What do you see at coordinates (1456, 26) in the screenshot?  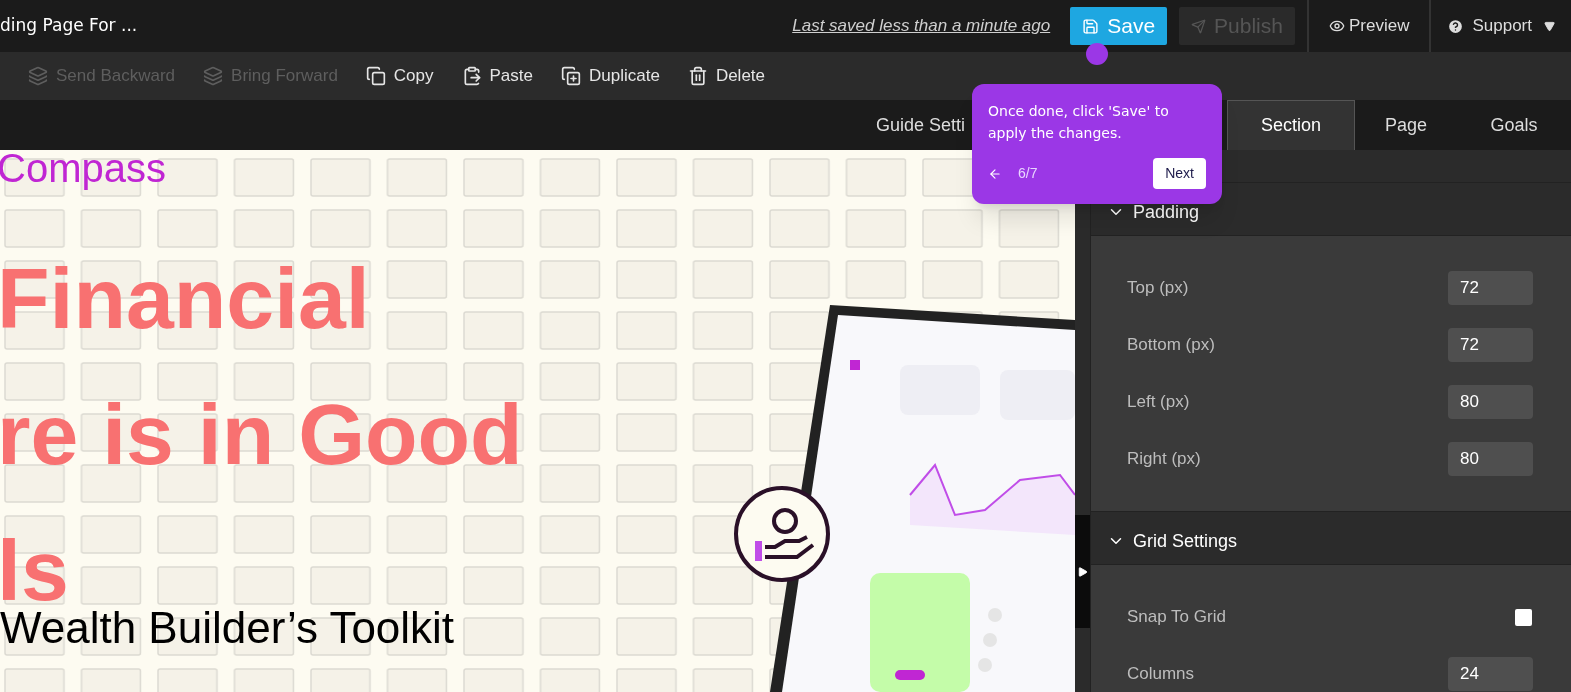 I see `help-icon` at bounding box center [1456, 26].